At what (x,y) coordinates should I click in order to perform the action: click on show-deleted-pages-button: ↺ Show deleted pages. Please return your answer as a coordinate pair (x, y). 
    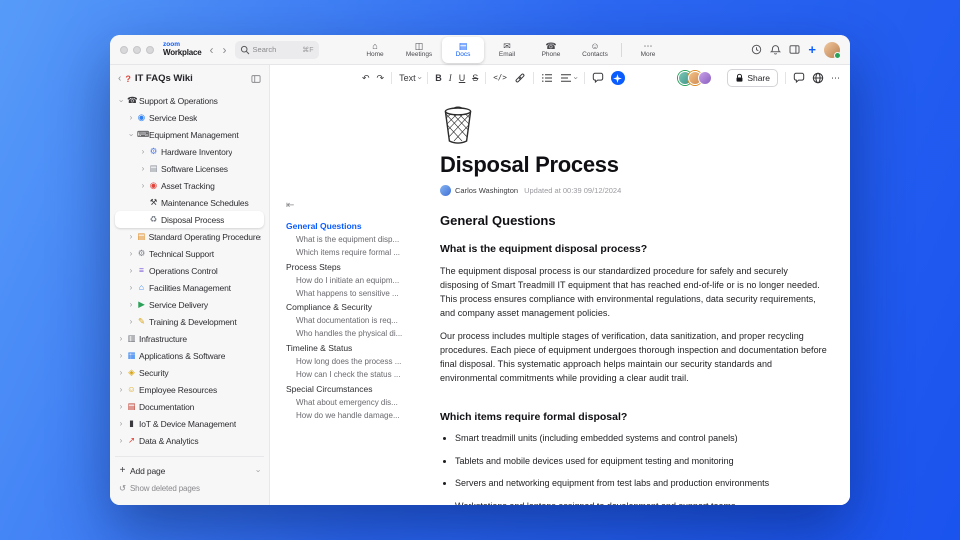
    Looking at the image, I should click on (189, 488).